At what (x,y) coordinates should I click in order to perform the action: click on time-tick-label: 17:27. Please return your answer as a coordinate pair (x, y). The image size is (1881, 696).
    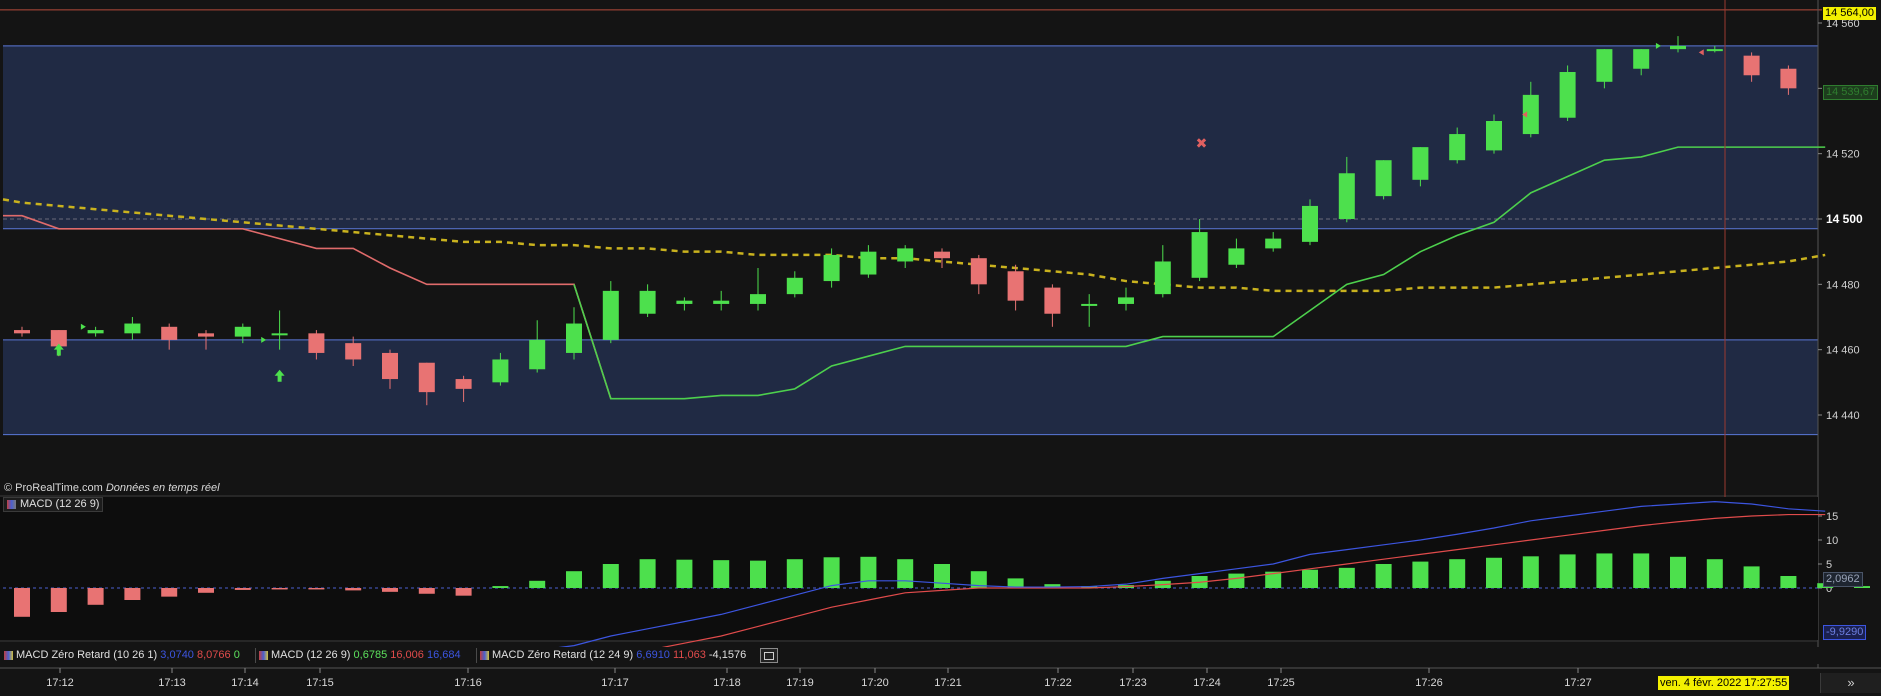
    Looking at the image, I should click on (1578, 683).